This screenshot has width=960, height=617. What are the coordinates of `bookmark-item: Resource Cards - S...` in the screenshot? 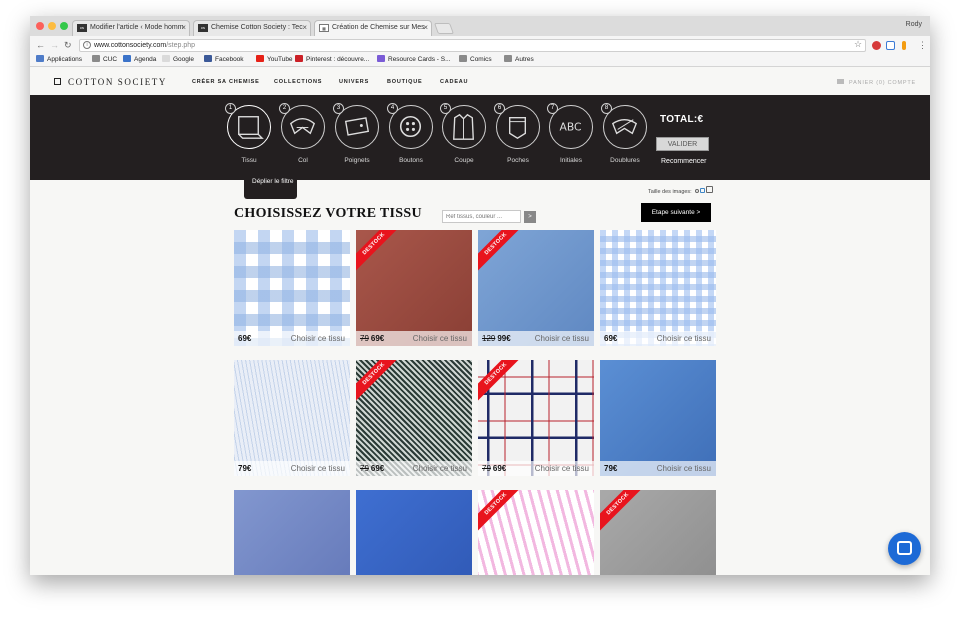 It's located at (414, 60).